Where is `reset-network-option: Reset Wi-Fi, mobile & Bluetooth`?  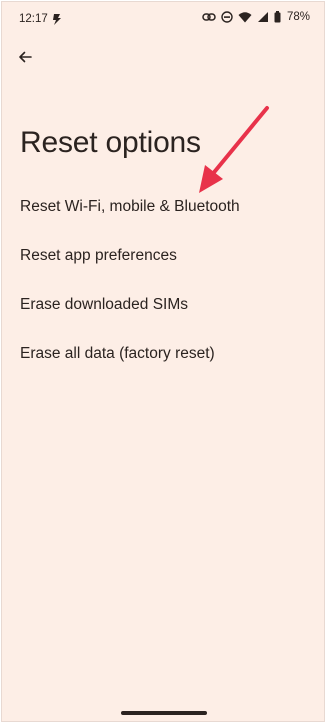
reset-network-option: Reset Wi-Fi, mobile & Bluetooth is located at coordinates (163, 206).